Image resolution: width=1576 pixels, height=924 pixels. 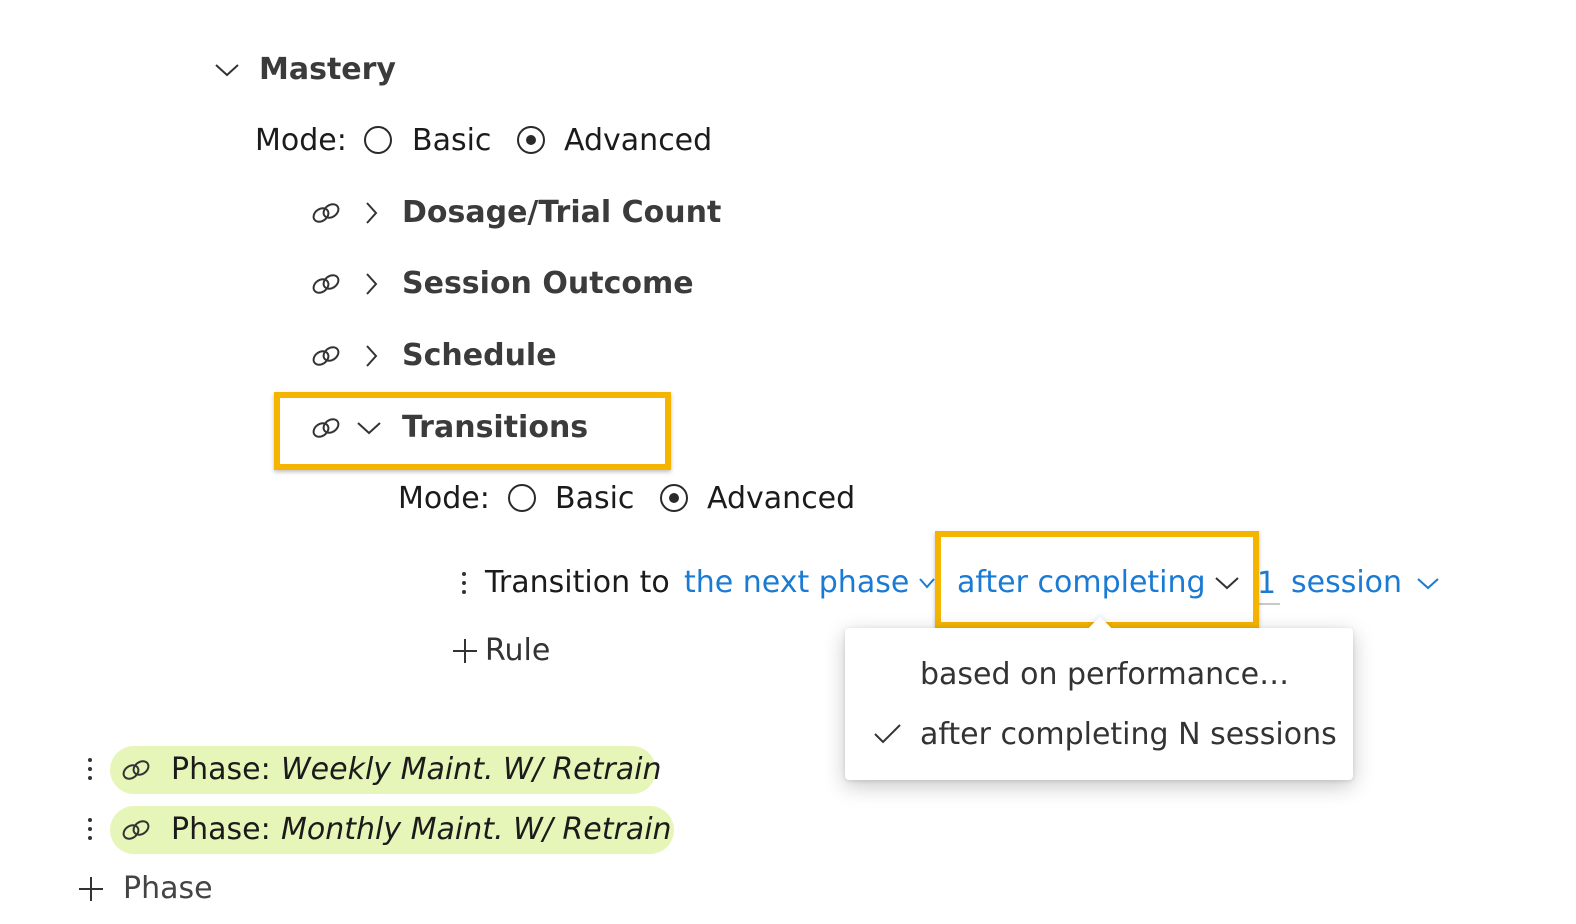 What do you see at coordinates (472, 431) in the screenshot?
I see `highlight-box-transitions` at bounding box center [472, 431].